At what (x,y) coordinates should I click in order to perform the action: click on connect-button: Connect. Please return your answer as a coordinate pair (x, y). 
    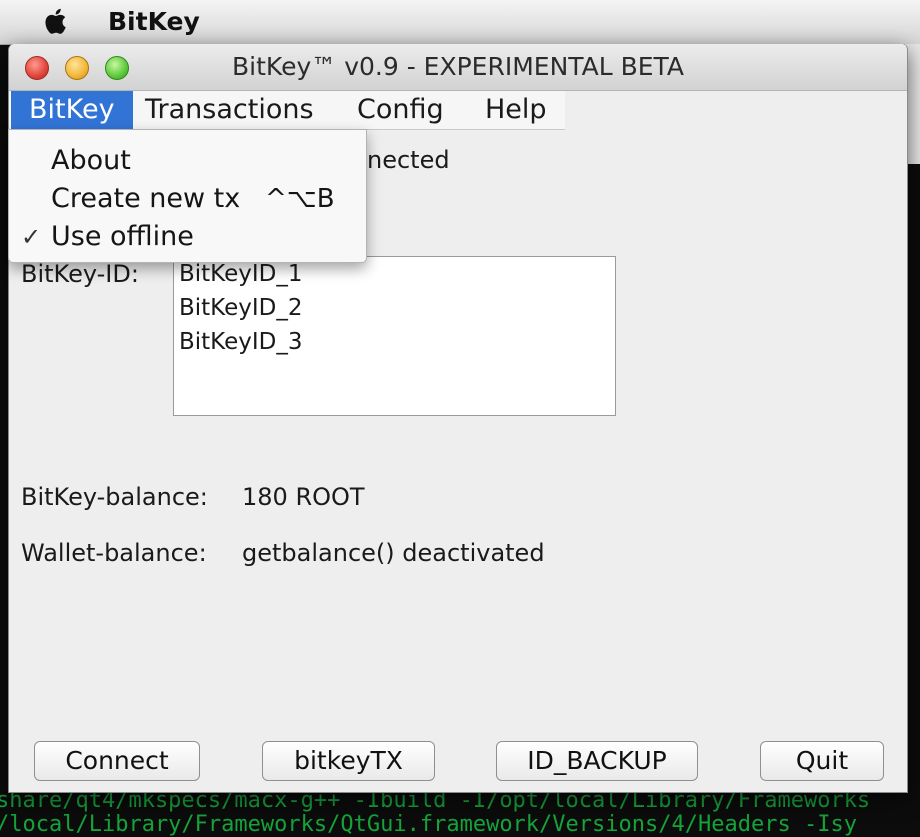
    Looking at the image, I should click on (117, 761).